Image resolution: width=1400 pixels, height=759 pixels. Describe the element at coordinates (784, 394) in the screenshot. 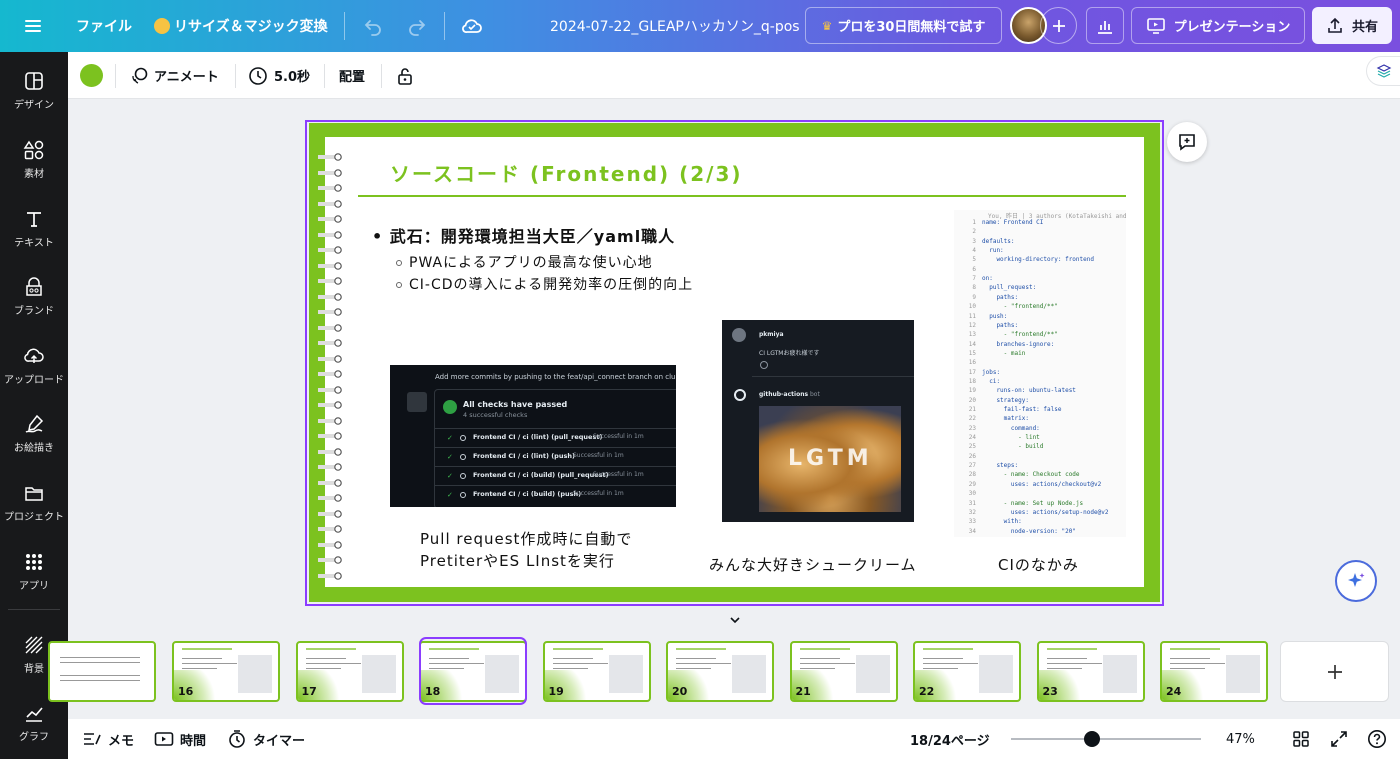

I see `chat-user-2-name: github-actions` at that location.